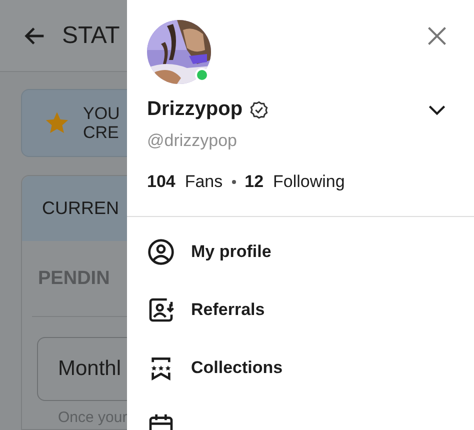 This screenshot has width=474, height=430. What do you see at coordinates (437, 36) in the screenshot?
I see `close-icon` at bounding box center [437, 36].